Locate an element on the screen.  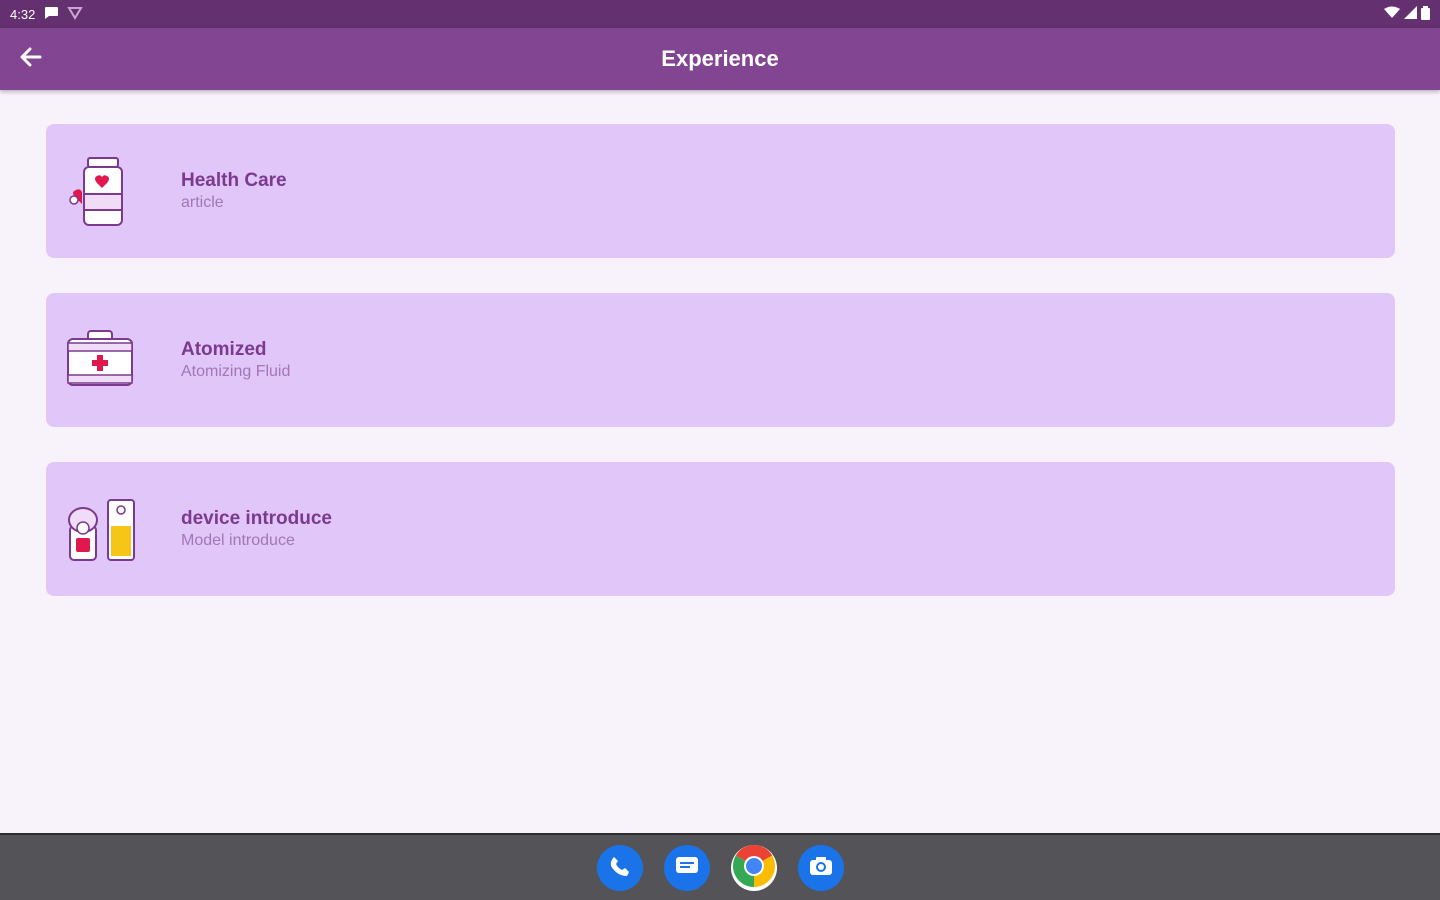
first-aid-kit-icon is located at coordinates (104, 360).